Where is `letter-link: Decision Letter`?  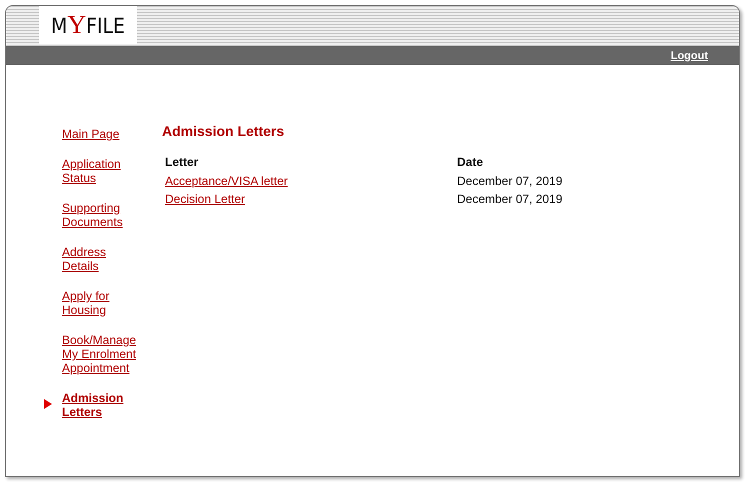
letter-link: Decision Letter is located at coordinates (205, 199).